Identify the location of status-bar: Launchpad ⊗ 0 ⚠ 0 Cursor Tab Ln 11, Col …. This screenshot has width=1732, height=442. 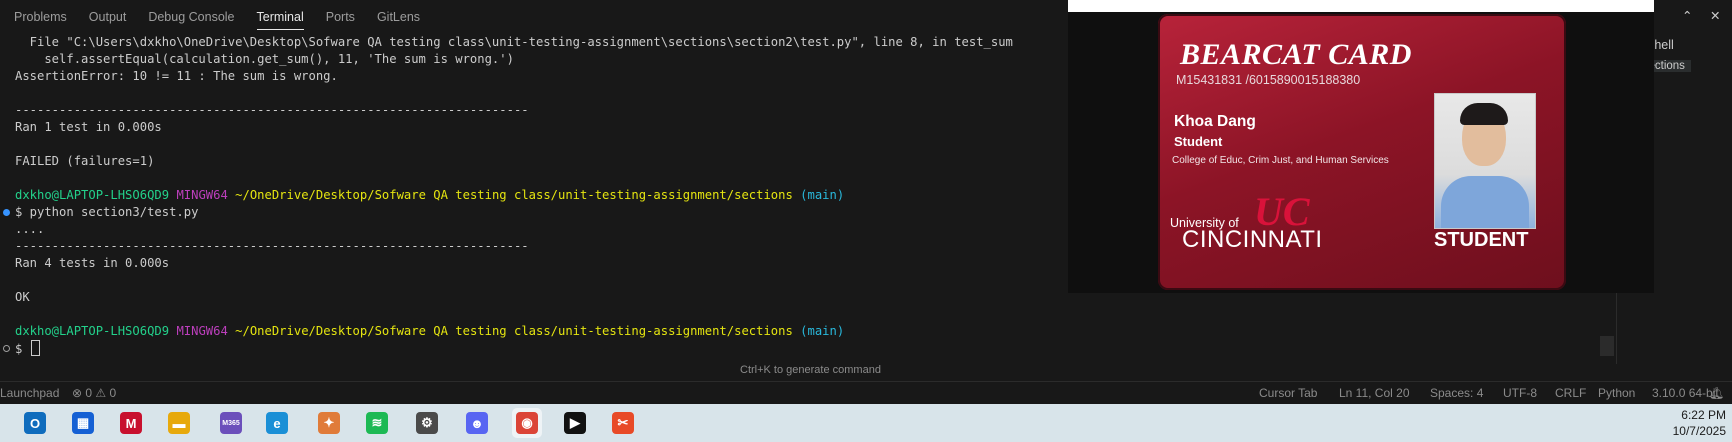
(866, 392).